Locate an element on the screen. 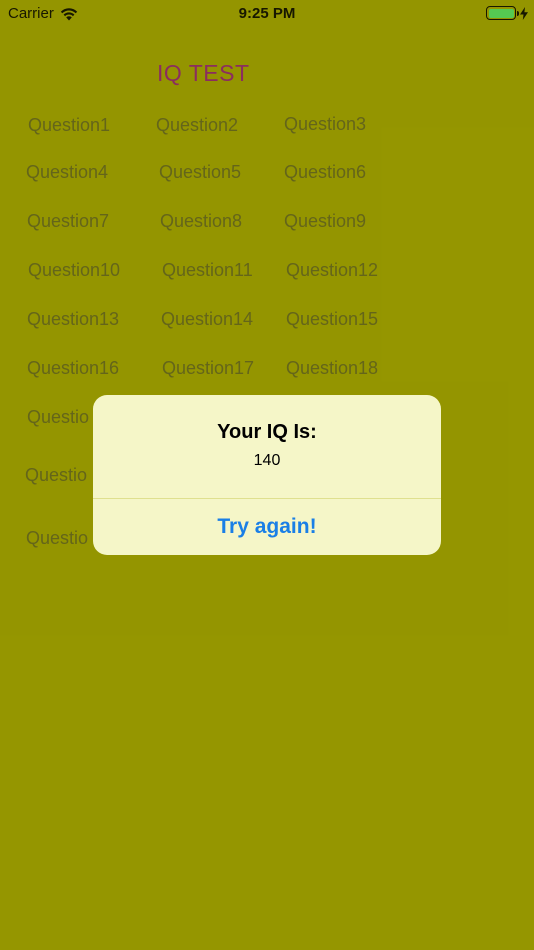  result-alert: Your IQ Is: 140 Try again! is located at coordinates (267, 475).